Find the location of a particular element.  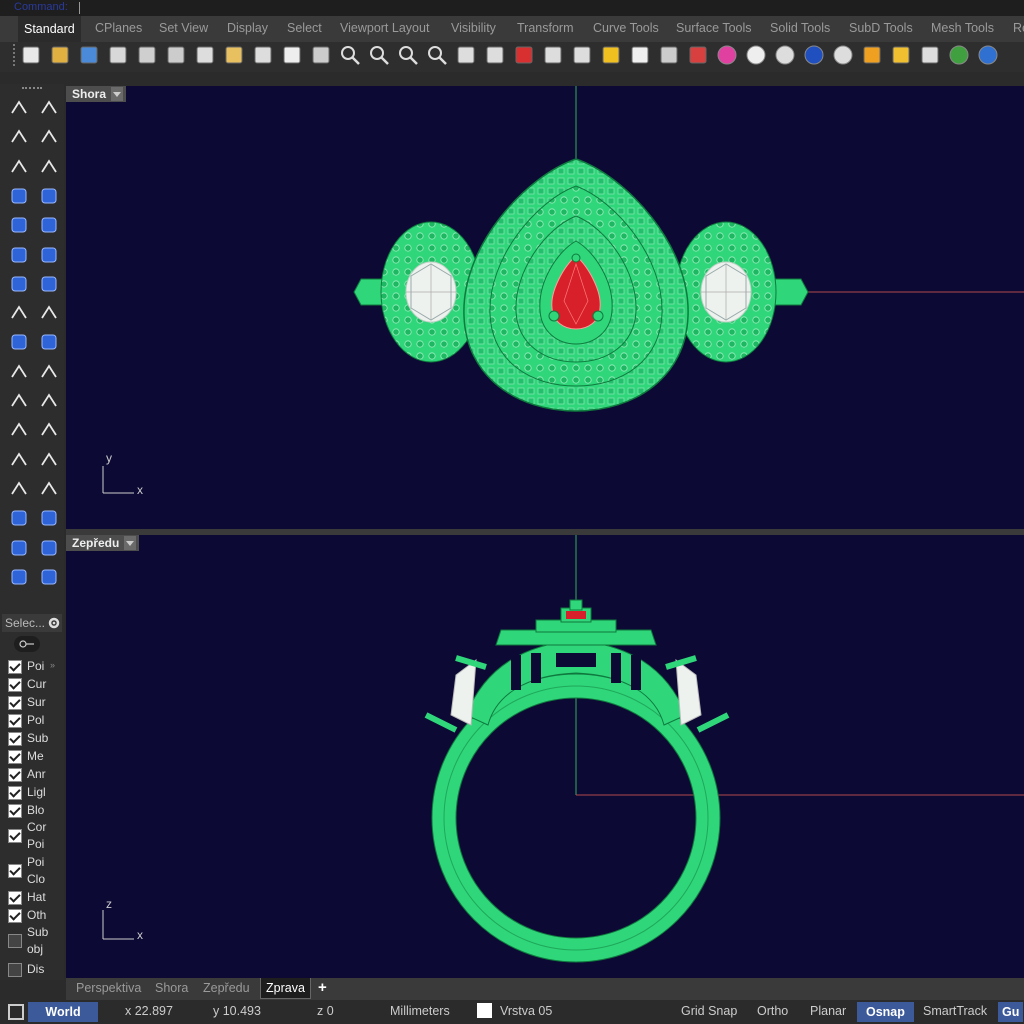

viewport-title-front: Zepředu is located at coordinates (103, 543).